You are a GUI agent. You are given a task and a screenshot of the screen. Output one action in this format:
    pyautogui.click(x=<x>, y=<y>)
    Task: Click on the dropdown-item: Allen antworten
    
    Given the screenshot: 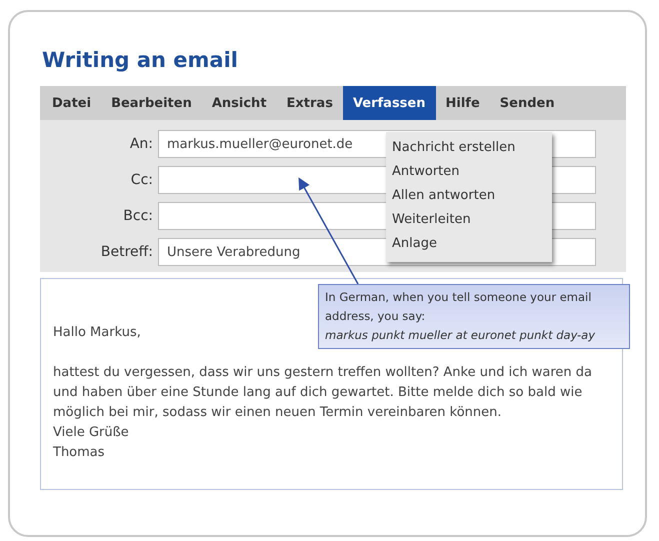 What is the action you would take?
    pyautogui.click(x=472, y=196)
    